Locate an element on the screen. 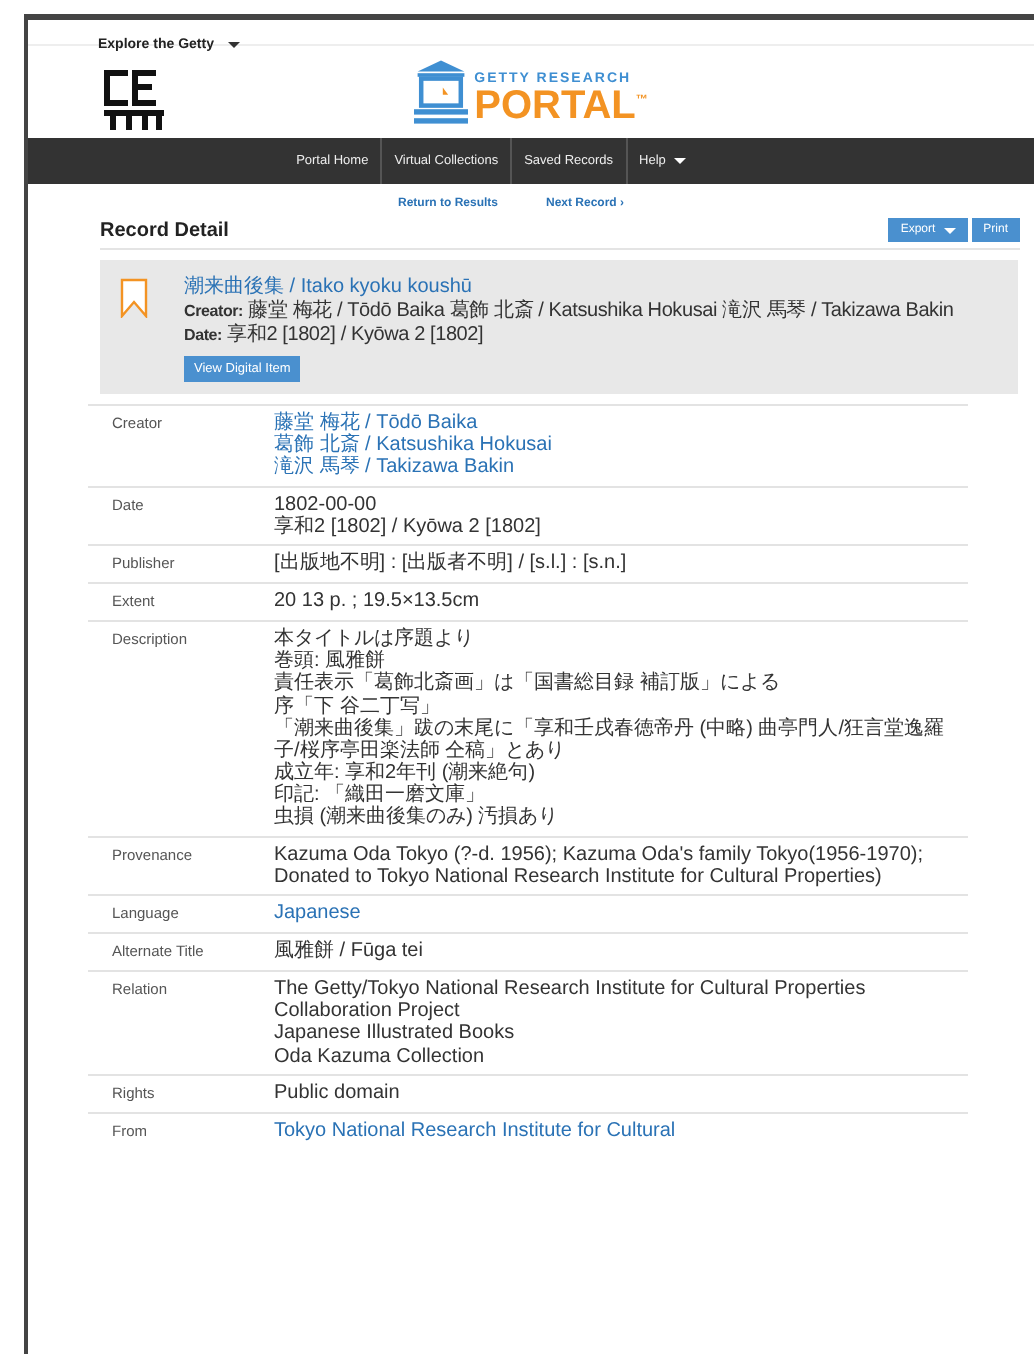  summary-field: Date: 享和2 [1802] / Kyōwa 2 [1802] is located at coordinates (569, 335).